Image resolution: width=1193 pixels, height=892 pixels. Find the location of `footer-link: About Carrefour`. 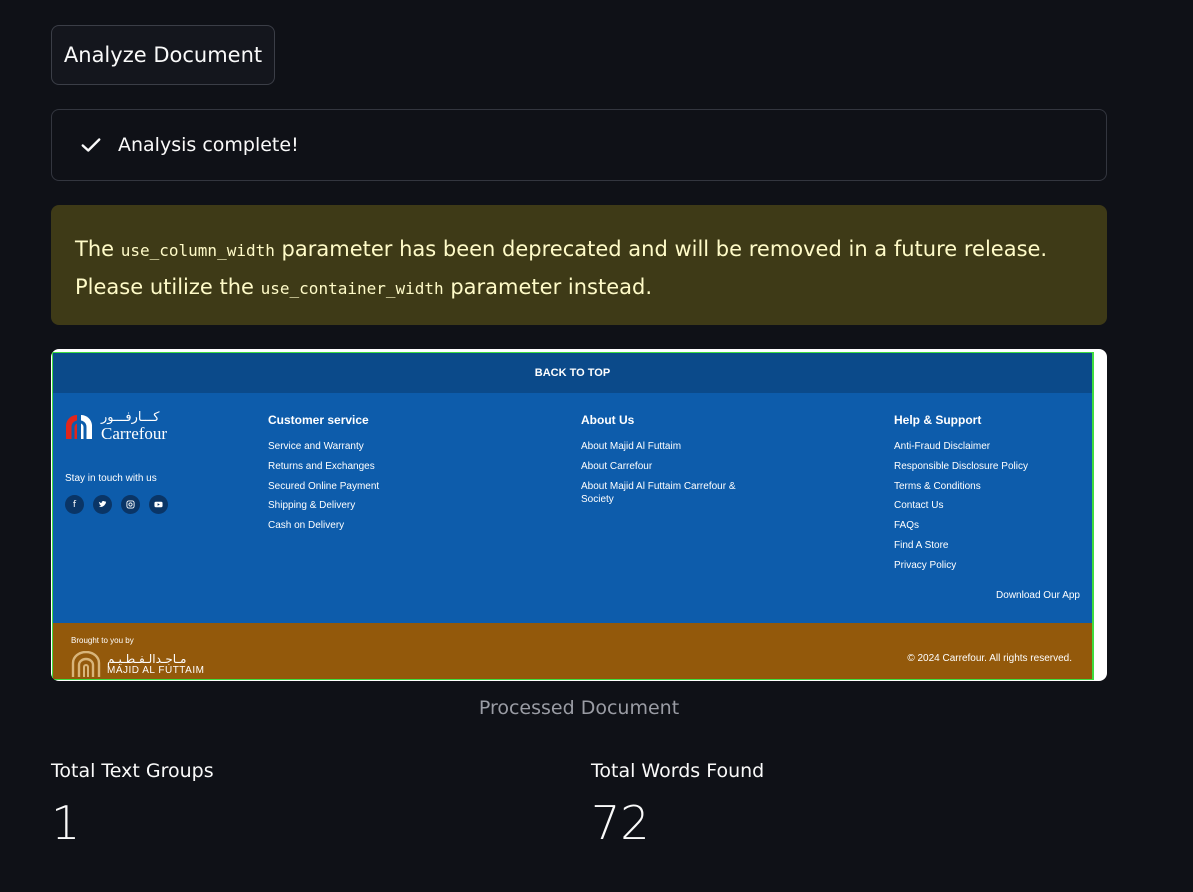

footer-link: About Carrefour is located at coordinates (617, 466).